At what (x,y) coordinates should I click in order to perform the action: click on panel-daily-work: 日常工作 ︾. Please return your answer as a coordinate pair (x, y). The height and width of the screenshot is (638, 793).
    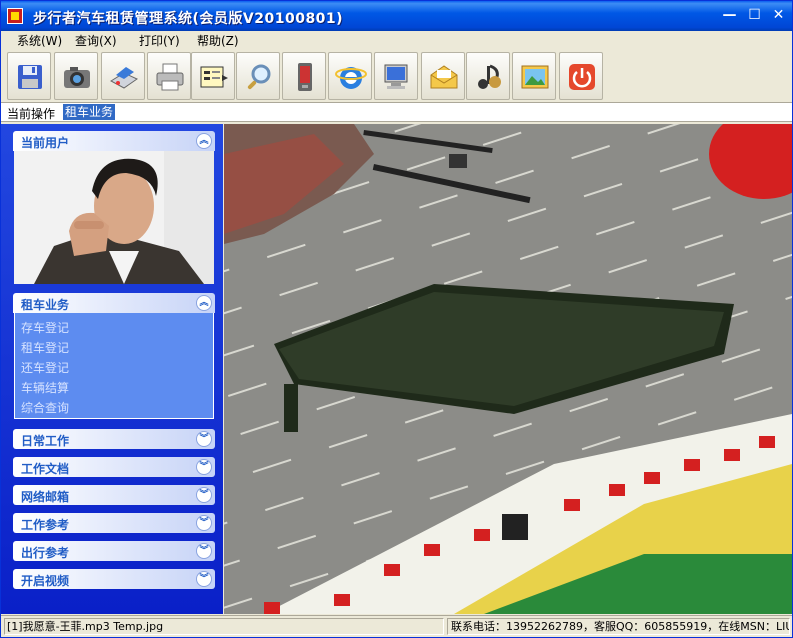
    Looking at the image, I should click on (114, 439).